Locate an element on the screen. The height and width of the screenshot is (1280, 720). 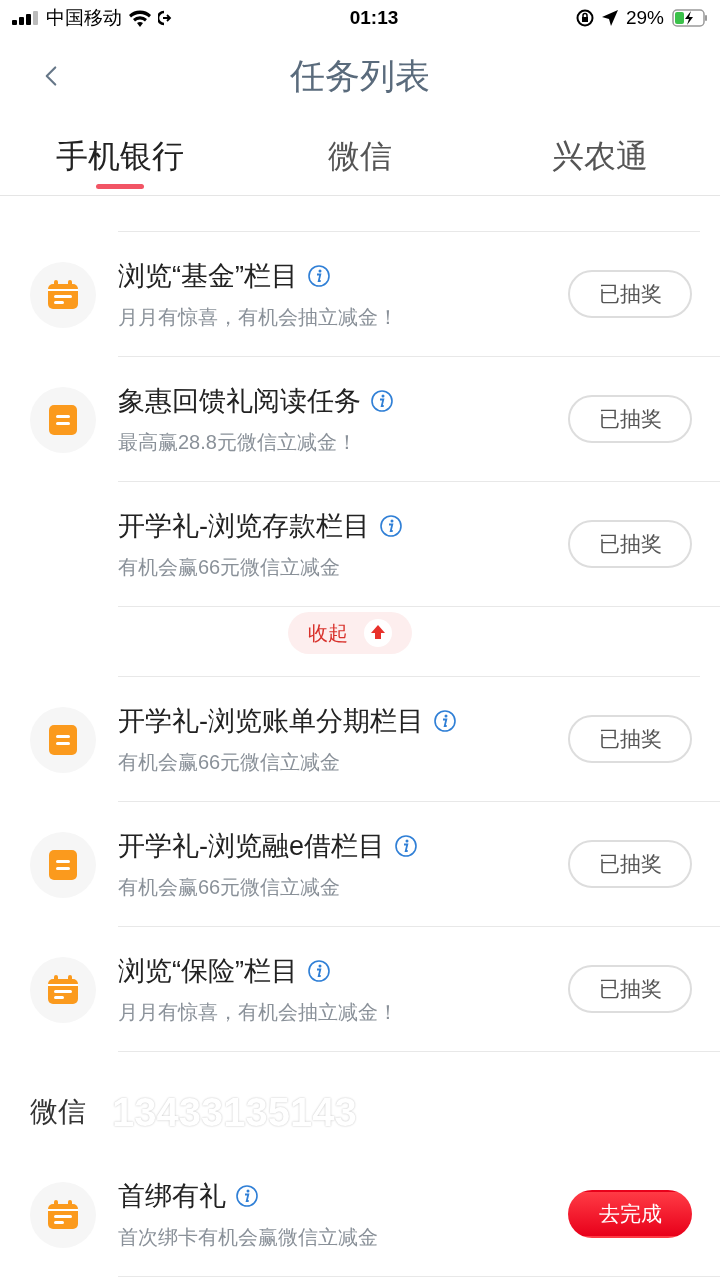
carrier-name: 中国移动 is located at coordinates (84, 17).